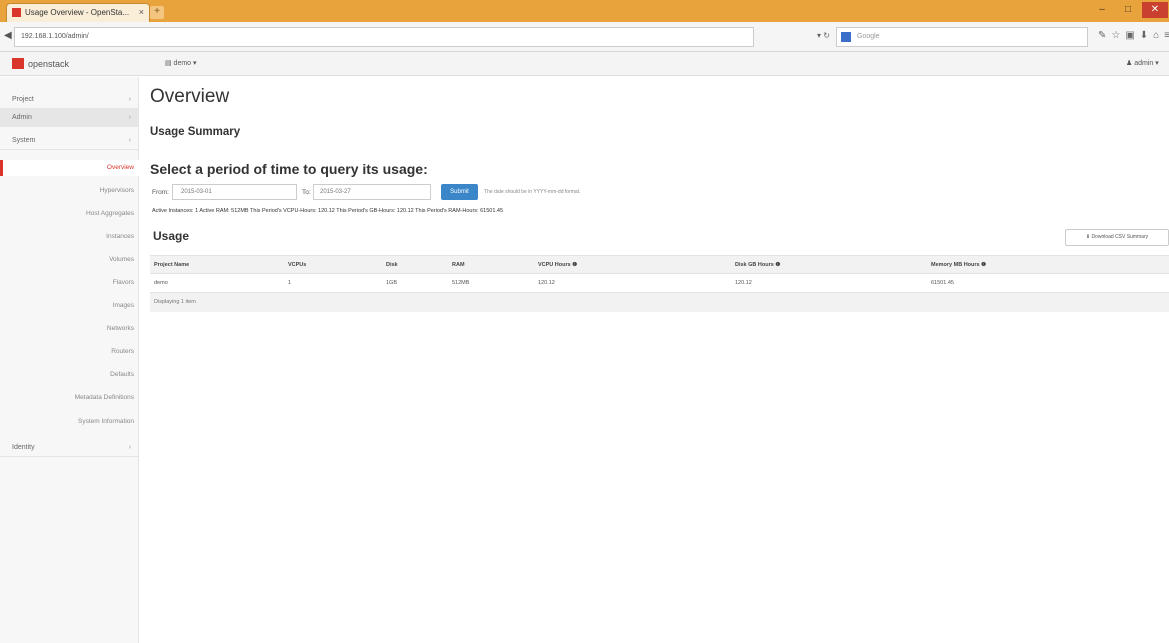  What do you see at coordinates (160, 192) in the screenshot?
I see `from-label: From:` at bounding box center [160, 192].